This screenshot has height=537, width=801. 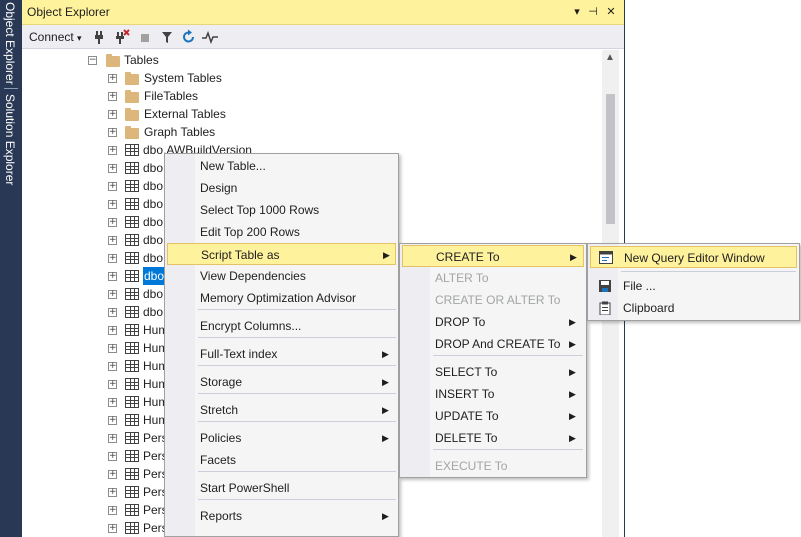 What do you see at coordinates (312, 114) in the screenshot?
I see `tree-node-external-tables: + External Tables` at bounding box center [312, 114].